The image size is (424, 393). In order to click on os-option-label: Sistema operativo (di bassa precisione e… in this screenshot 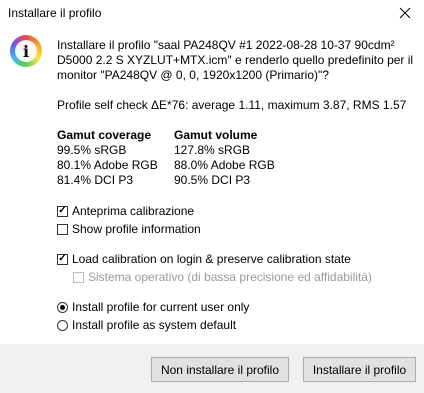, I will do `click(230, 277)`.